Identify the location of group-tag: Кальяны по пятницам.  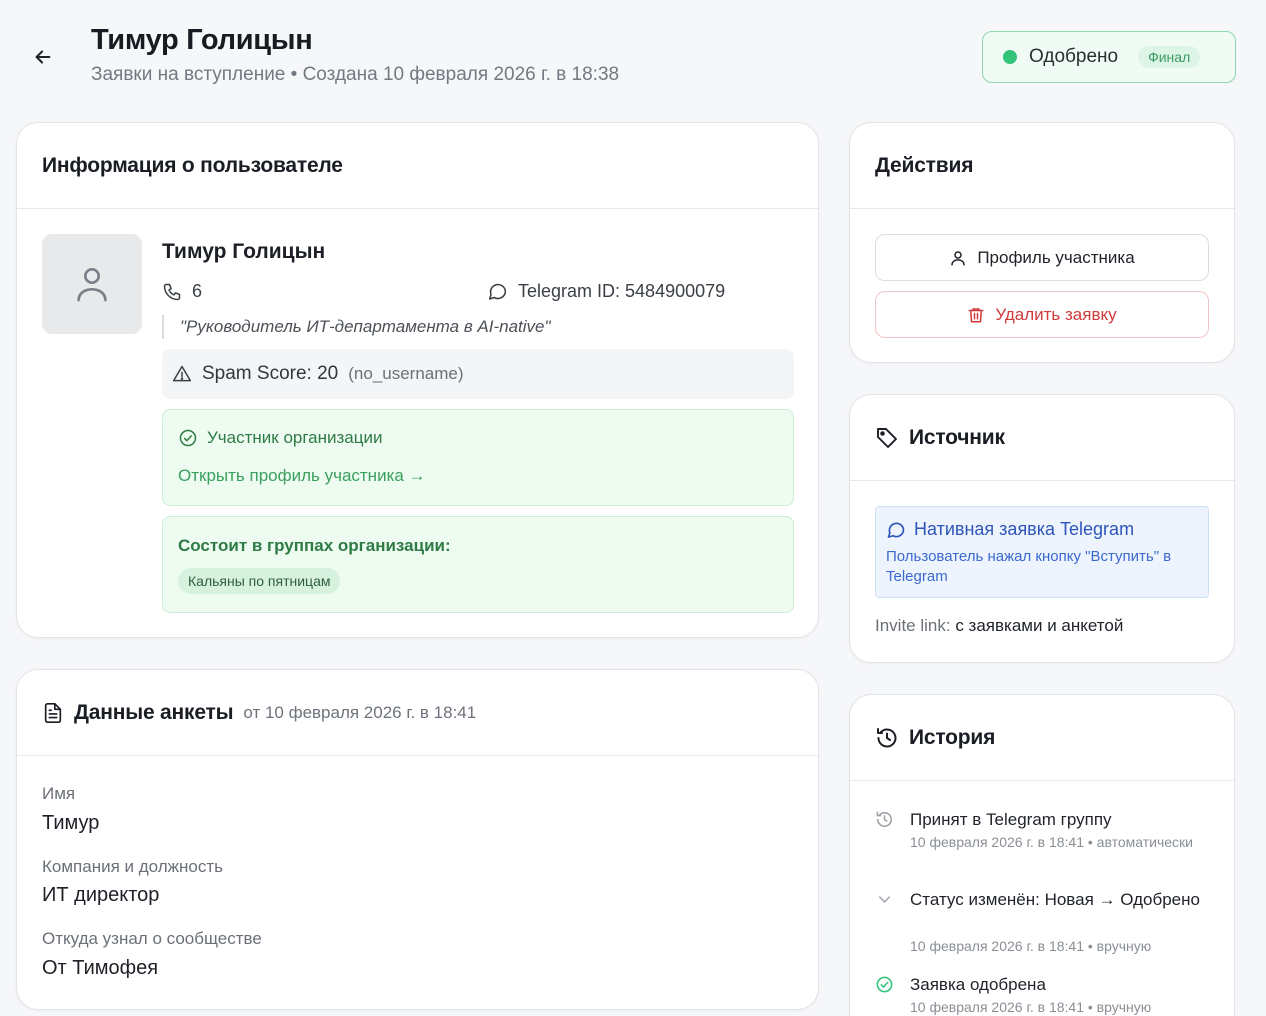
(259, 581).